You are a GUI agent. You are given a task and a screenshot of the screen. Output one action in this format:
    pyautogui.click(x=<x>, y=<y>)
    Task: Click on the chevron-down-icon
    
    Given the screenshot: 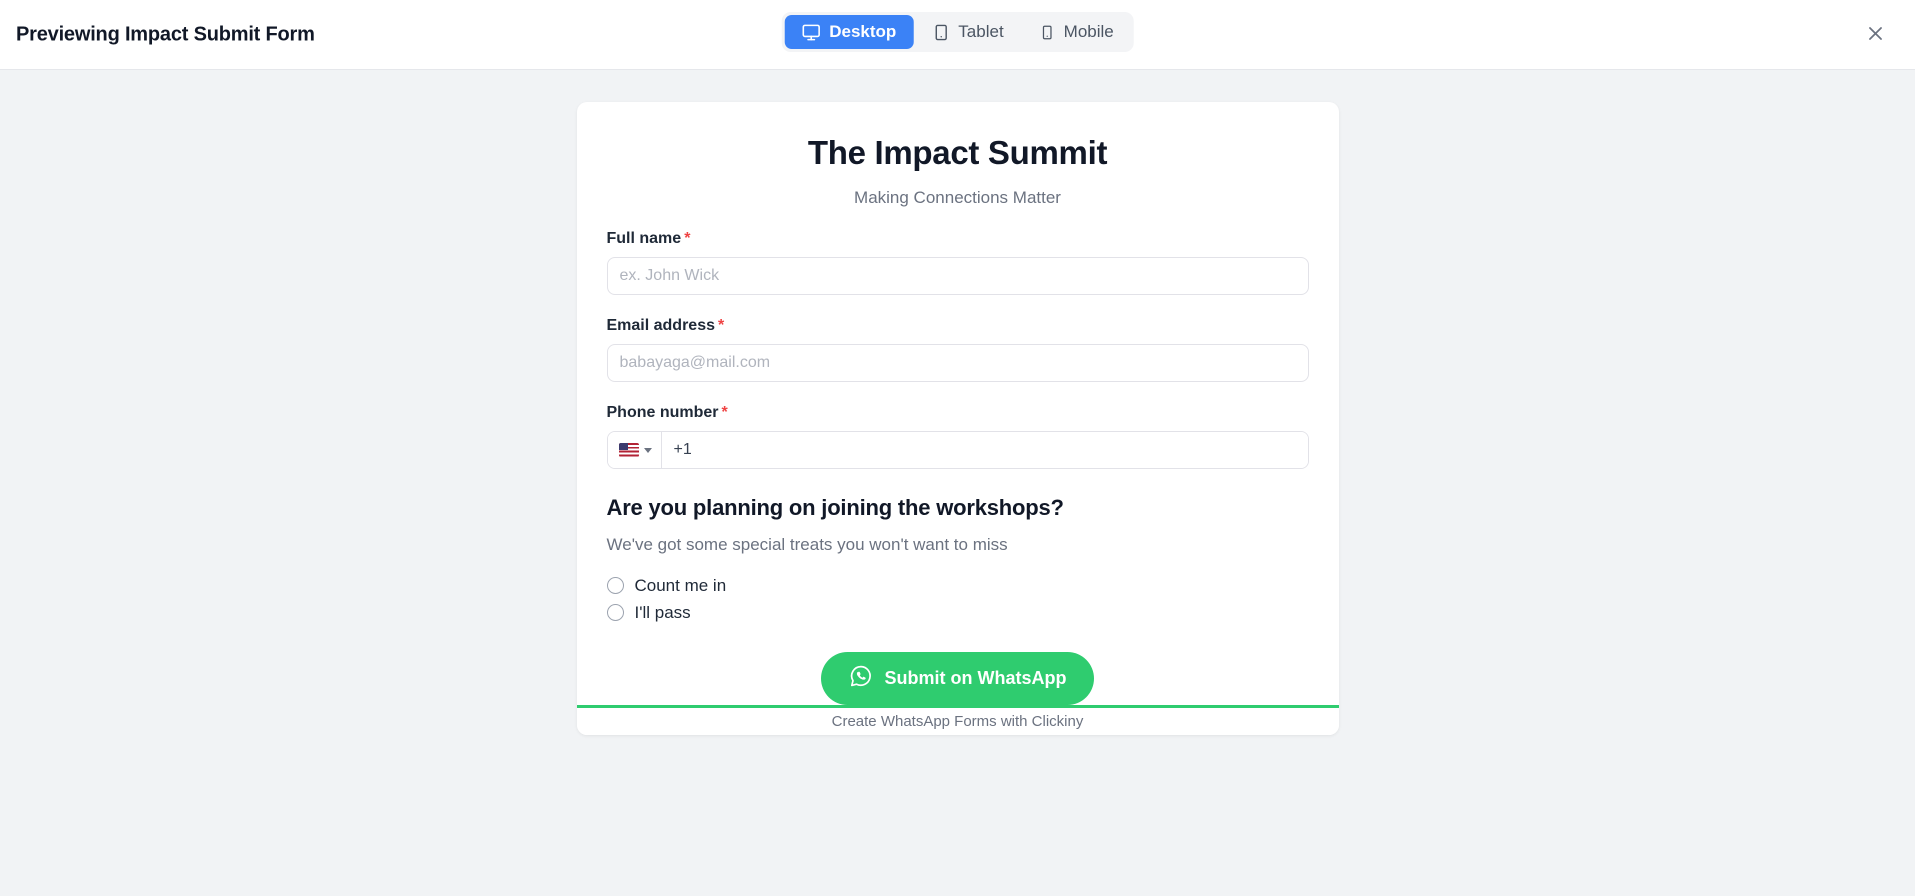 What is the action you would take?
    pyautogui.click(x=647, y=450)
    